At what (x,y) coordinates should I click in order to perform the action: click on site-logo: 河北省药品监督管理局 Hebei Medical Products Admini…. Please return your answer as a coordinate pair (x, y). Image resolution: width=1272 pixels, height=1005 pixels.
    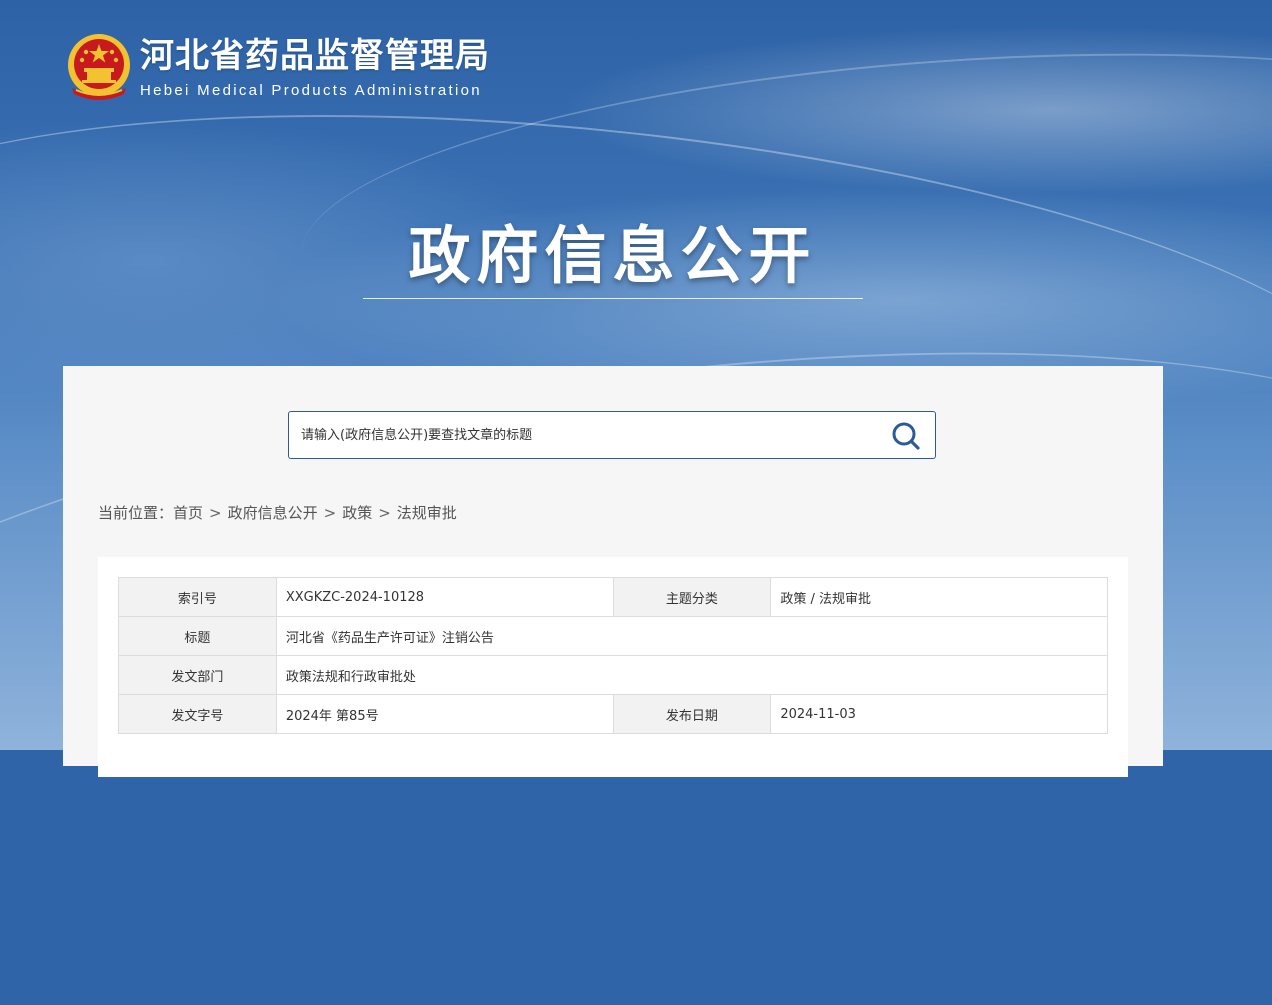
    Looking at the image, I should click on (284, 68).